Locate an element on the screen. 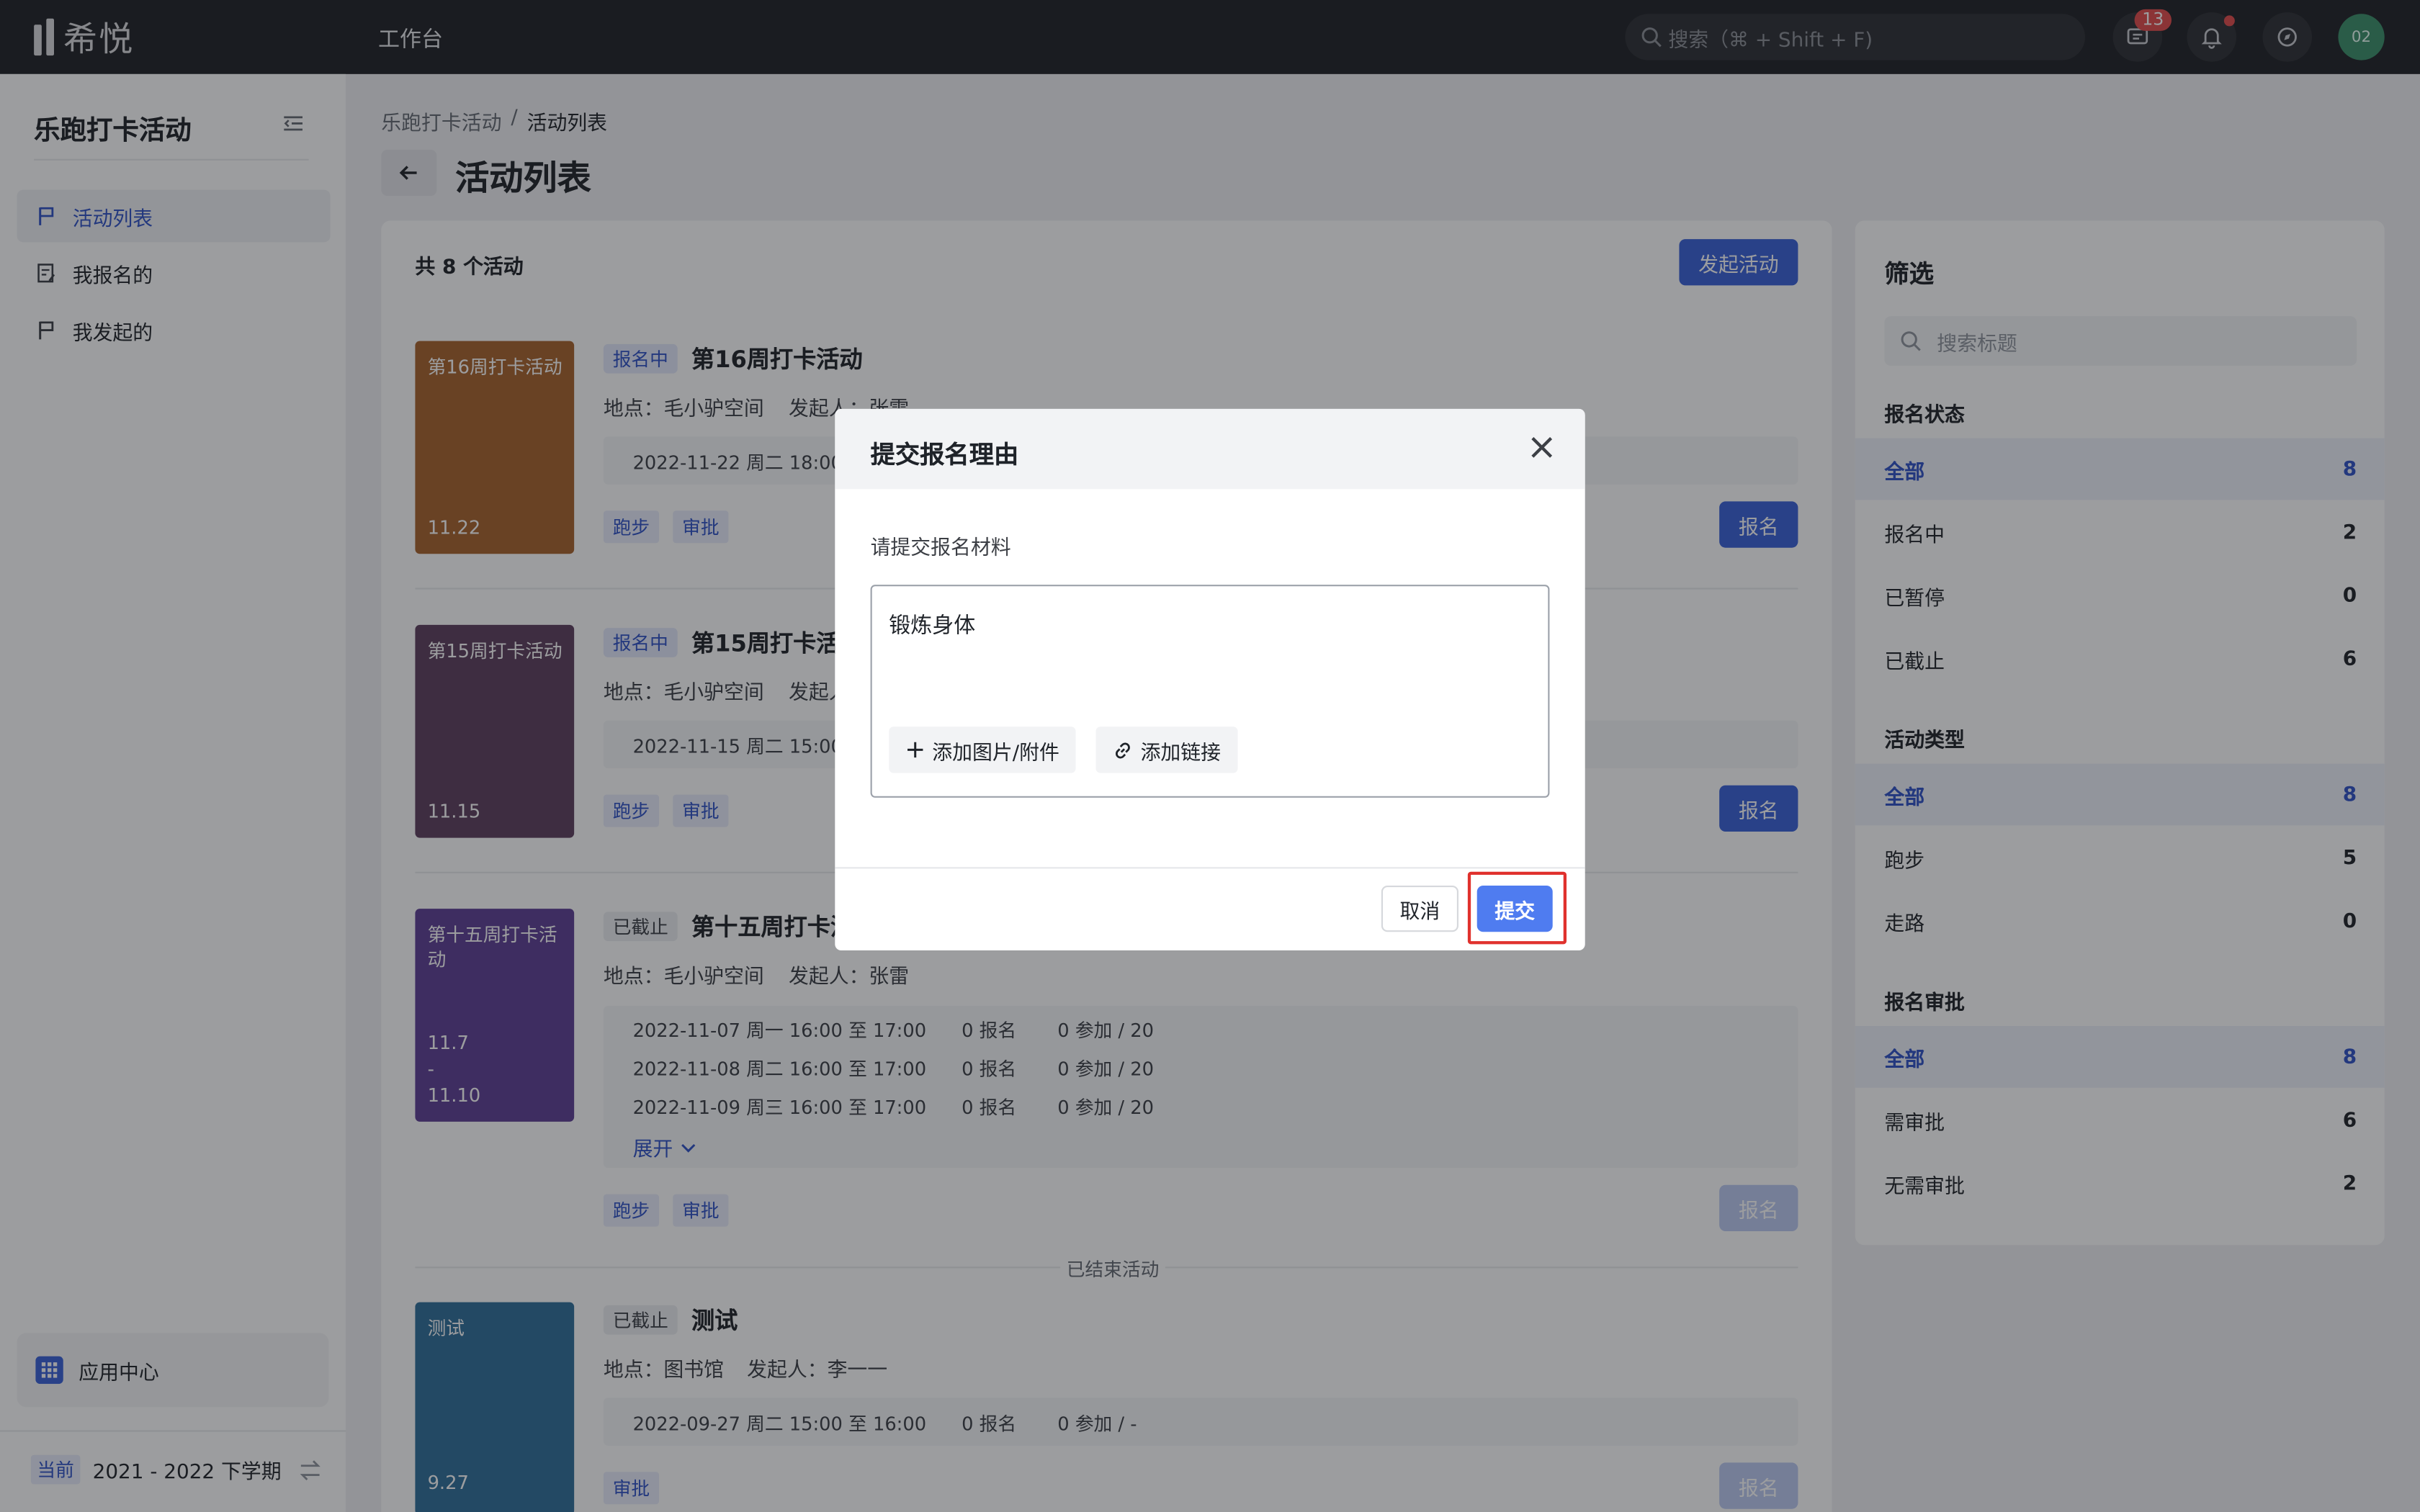 The image size is (2420, 1512). add-attachment-label: 添加图片/附件 is located at coordinates (995, 753).